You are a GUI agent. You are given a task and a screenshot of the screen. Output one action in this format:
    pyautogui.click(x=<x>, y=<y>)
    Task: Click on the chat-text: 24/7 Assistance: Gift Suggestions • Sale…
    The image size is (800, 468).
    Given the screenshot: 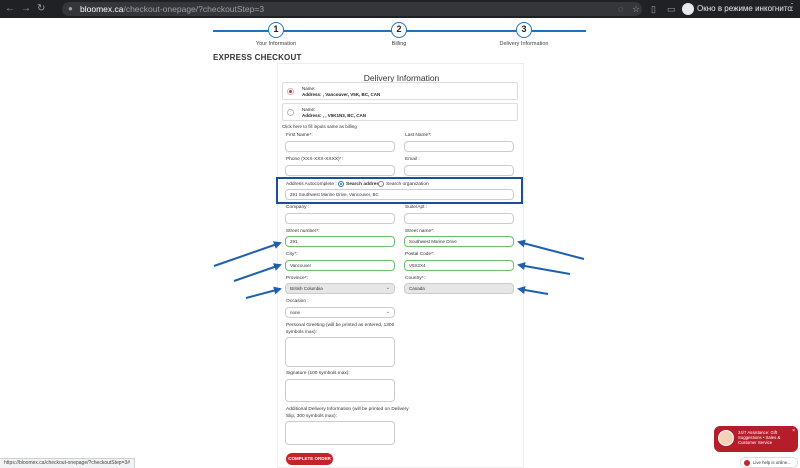 What is the action you would take?
    pyautogui.click(x=759, y=437)
    